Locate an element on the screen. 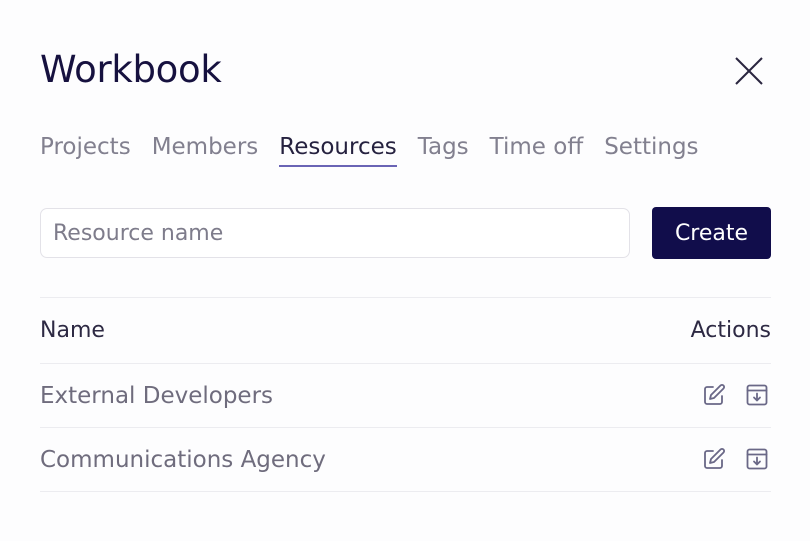 This screenshot has height=541, width=810. column-header-name: Name is located at coordinates (72, 330).